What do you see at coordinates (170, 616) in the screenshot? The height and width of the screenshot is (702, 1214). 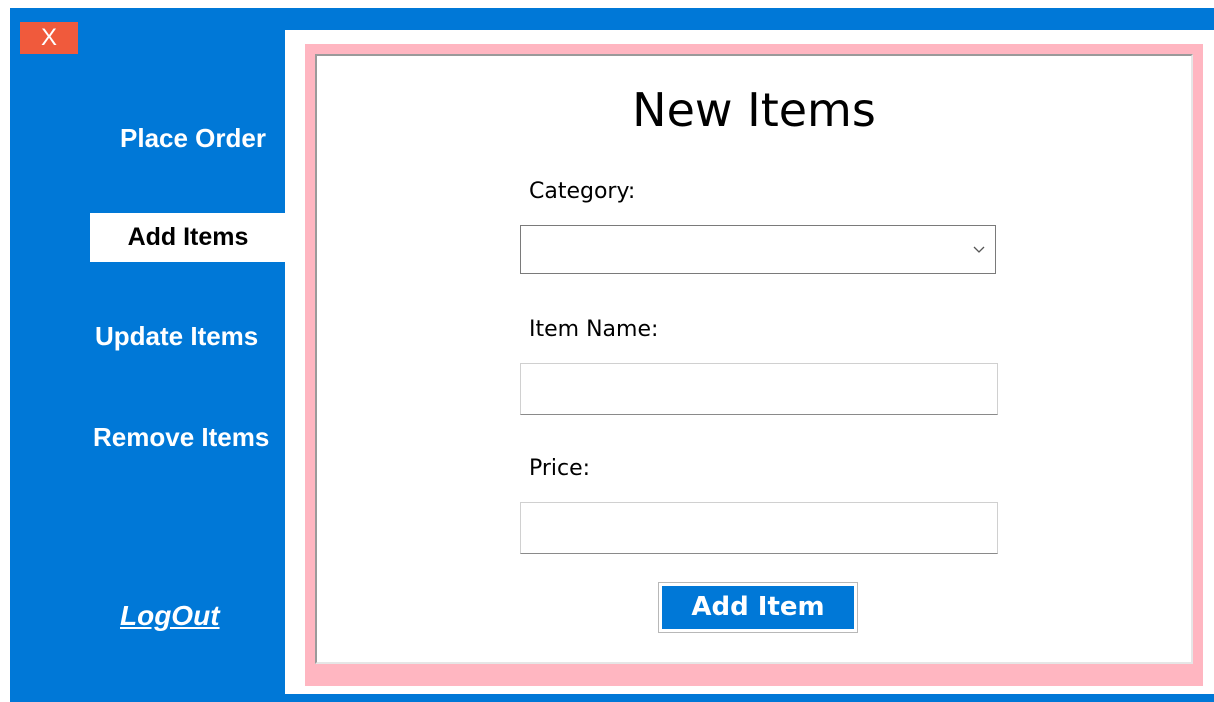 I see `logout-link: LogOut` at bounding box center [170, 616].